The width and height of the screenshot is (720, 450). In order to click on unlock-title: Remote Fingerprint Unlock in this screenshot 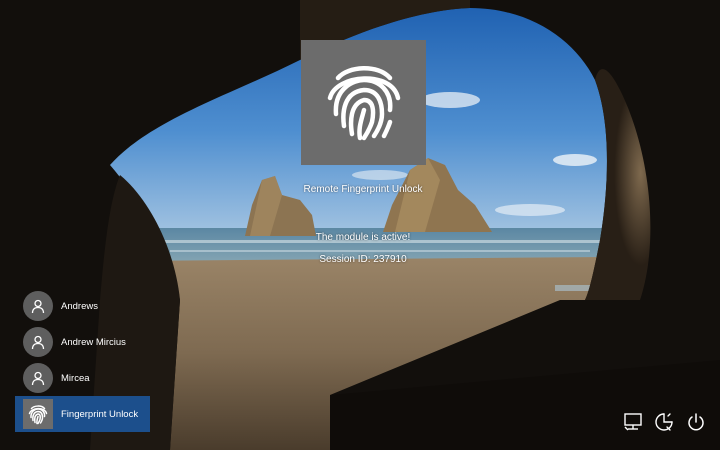, I will do `click(363, 189)`.